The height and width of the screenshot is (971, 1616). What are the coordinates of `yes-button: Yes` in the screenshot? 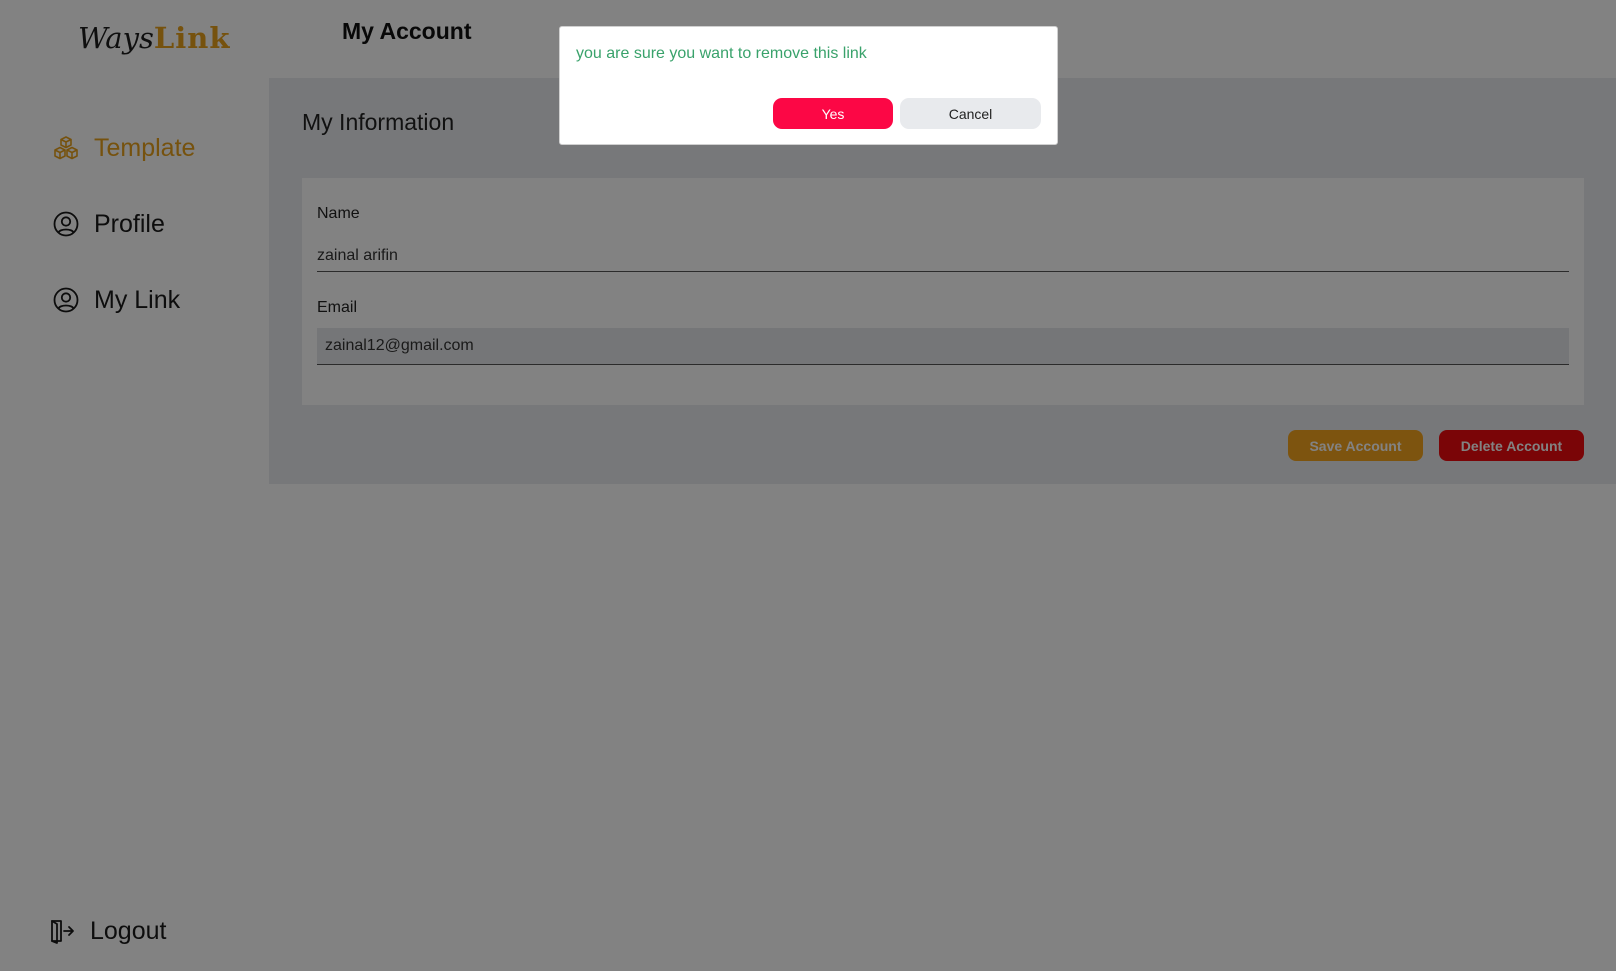 It's located at (833, 113).